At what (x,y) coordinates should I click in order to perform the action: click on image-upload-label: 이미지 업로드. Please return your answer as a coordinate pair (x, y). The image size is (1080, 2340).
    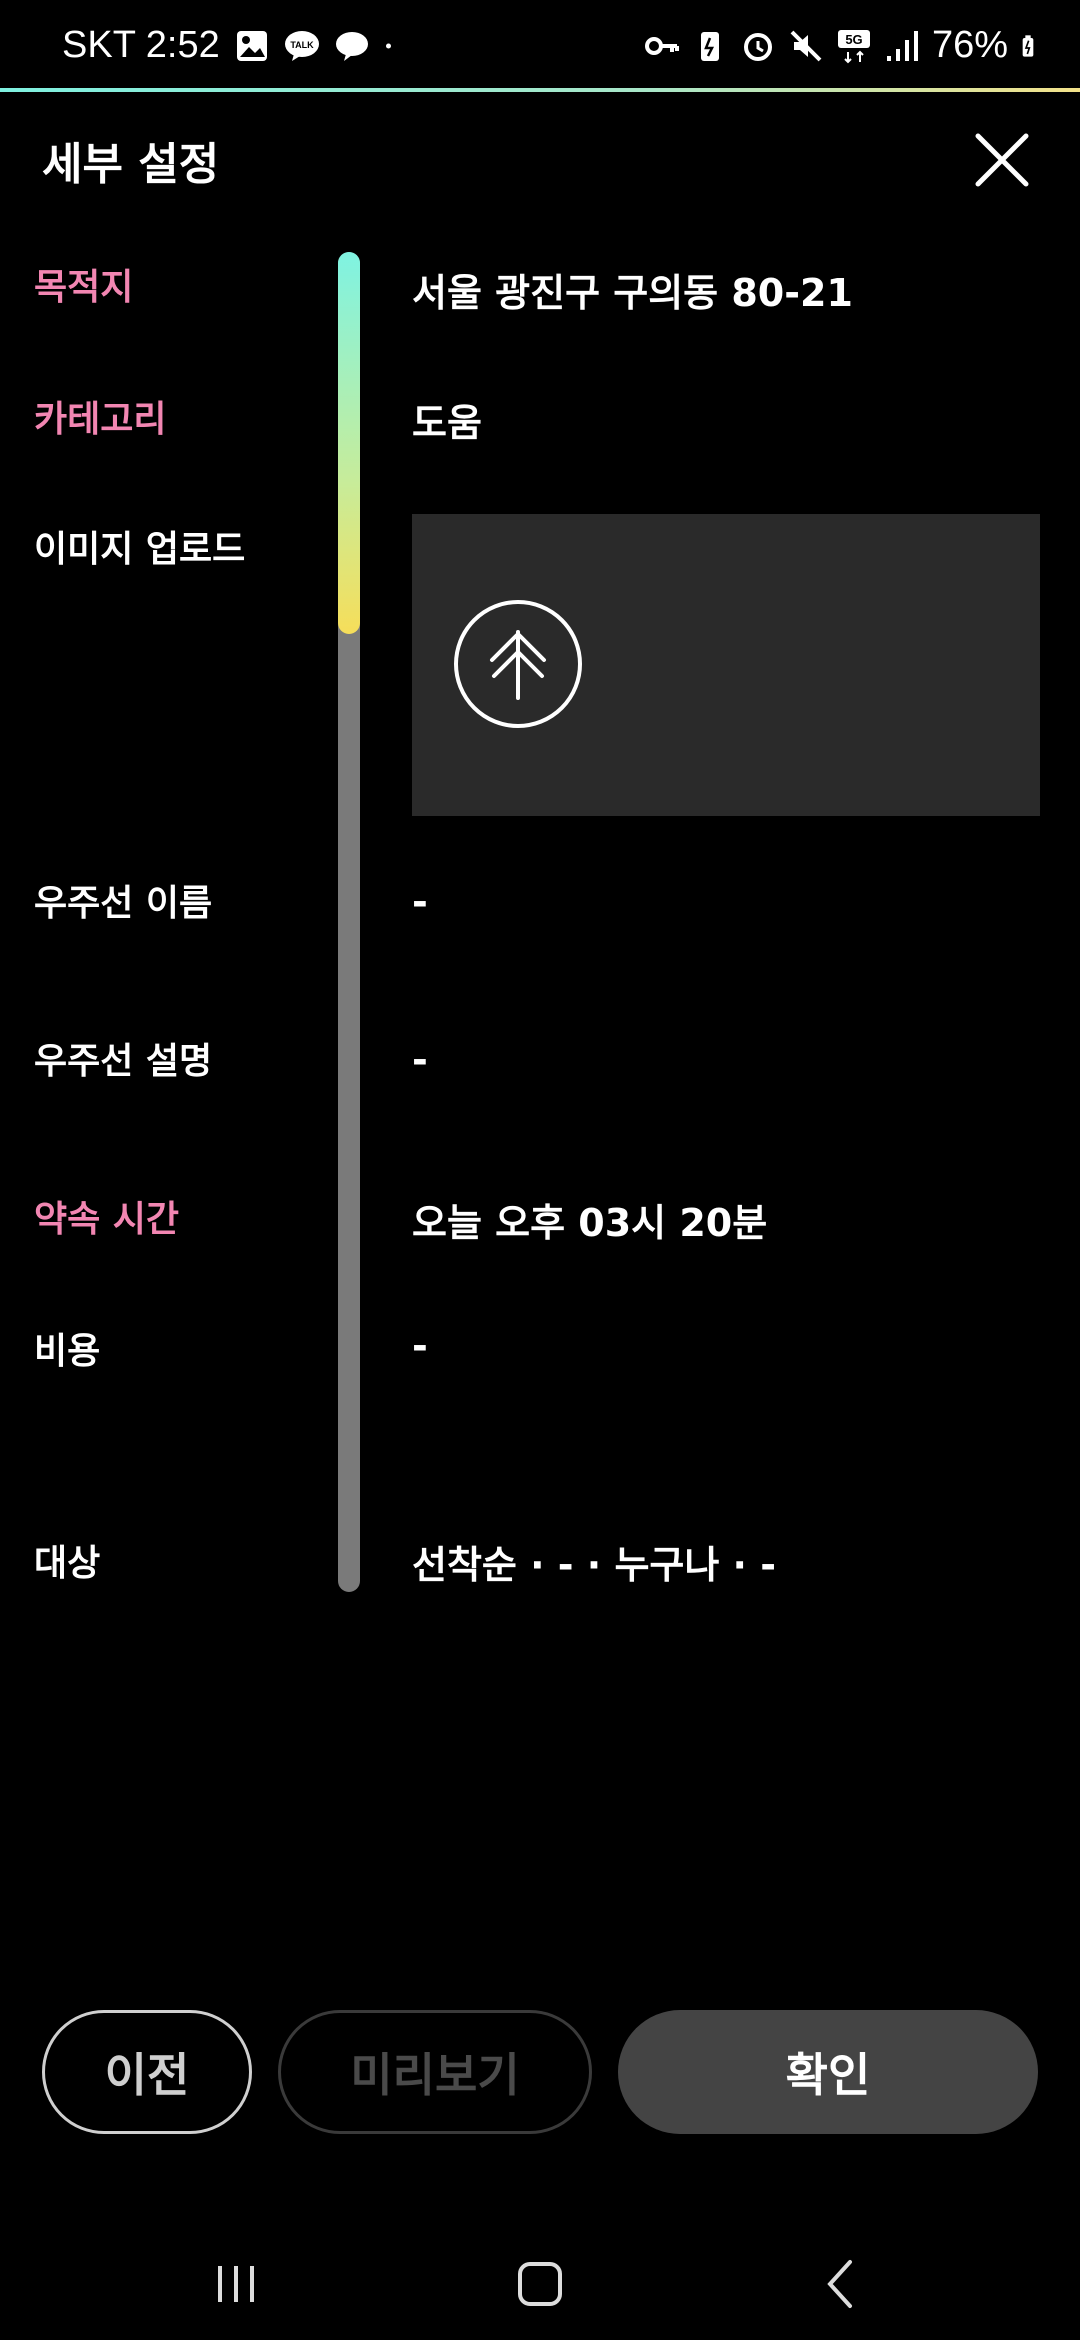
    Looking at the image, I should click on (140, 549).